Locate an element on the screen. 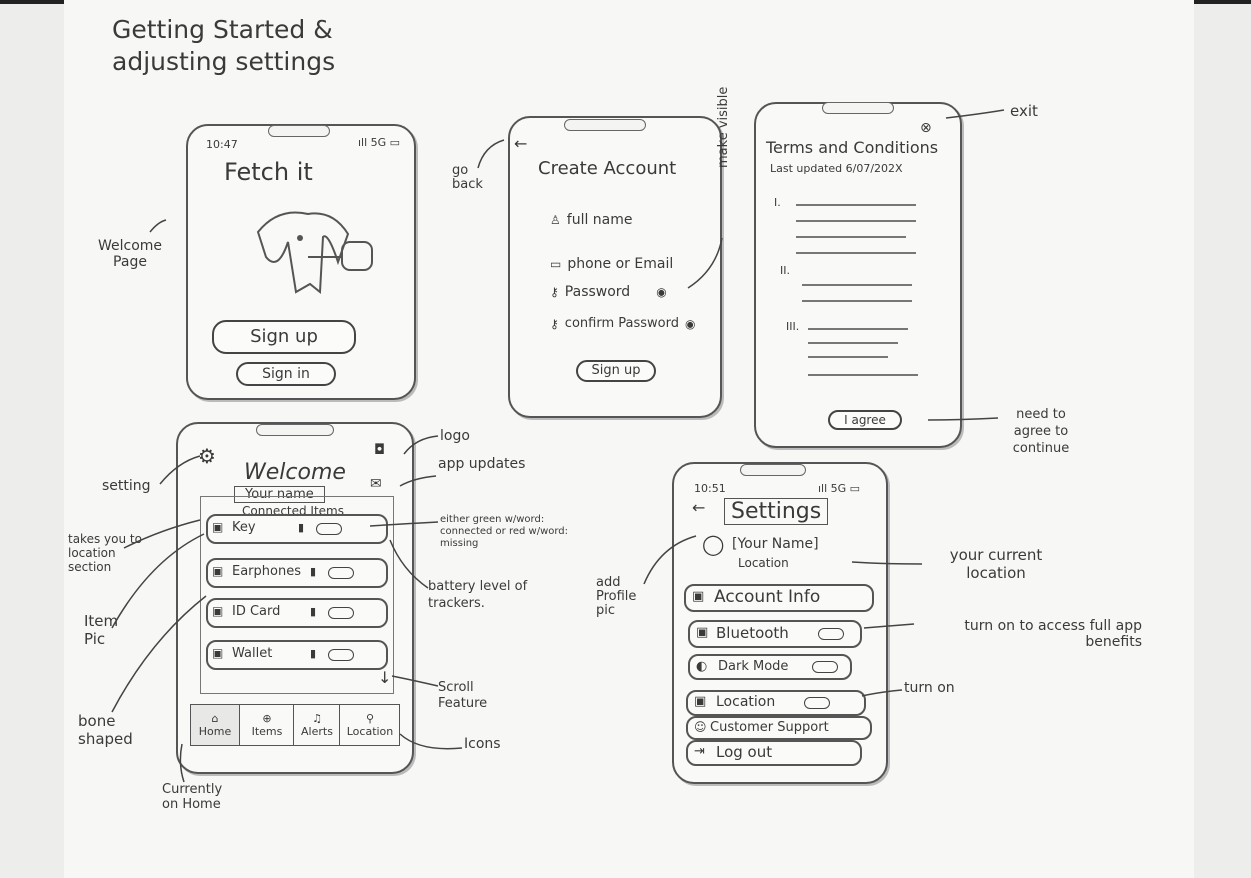 The width and height of the screenshot is (1251, 878). arrow-welcome is located at coordinates (158, 226).